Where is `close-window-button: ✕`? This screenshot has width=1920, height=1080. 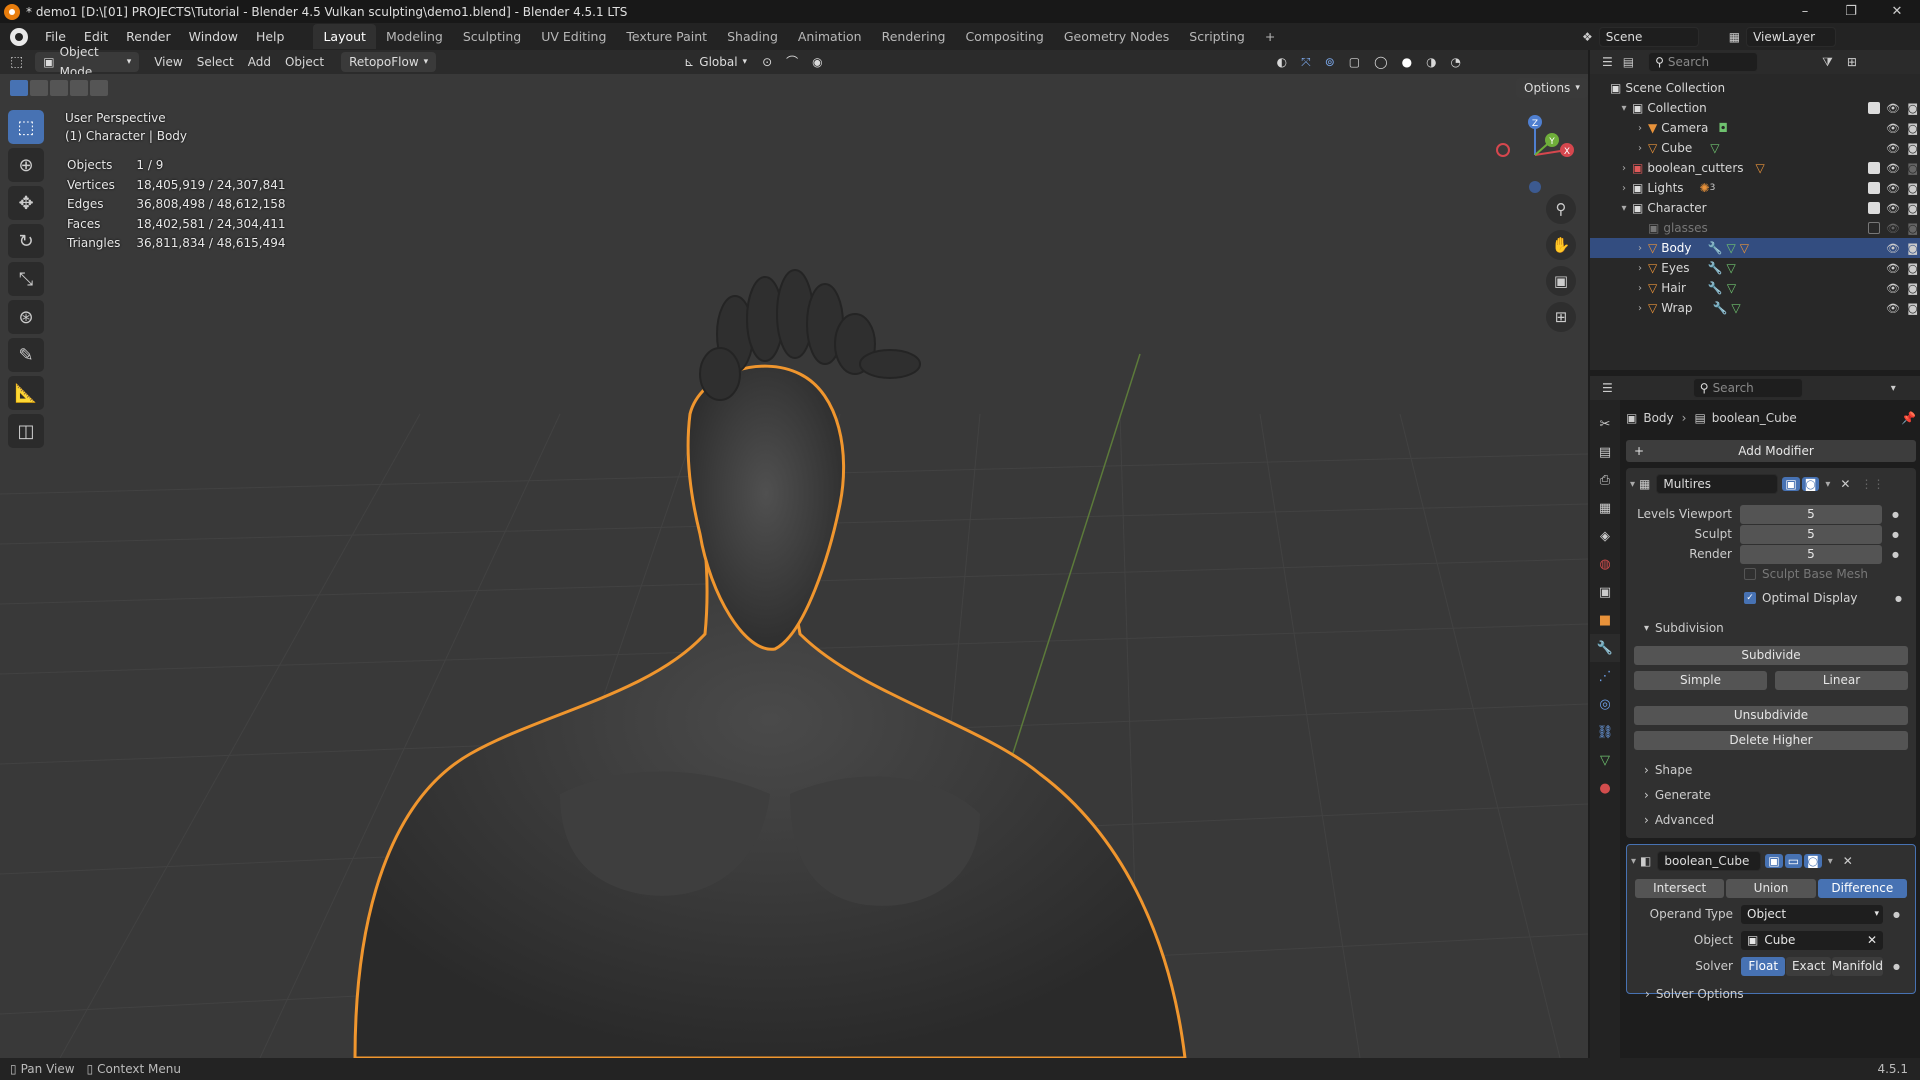 close-window-button: ✕ is located at coordinates (1897, 11).